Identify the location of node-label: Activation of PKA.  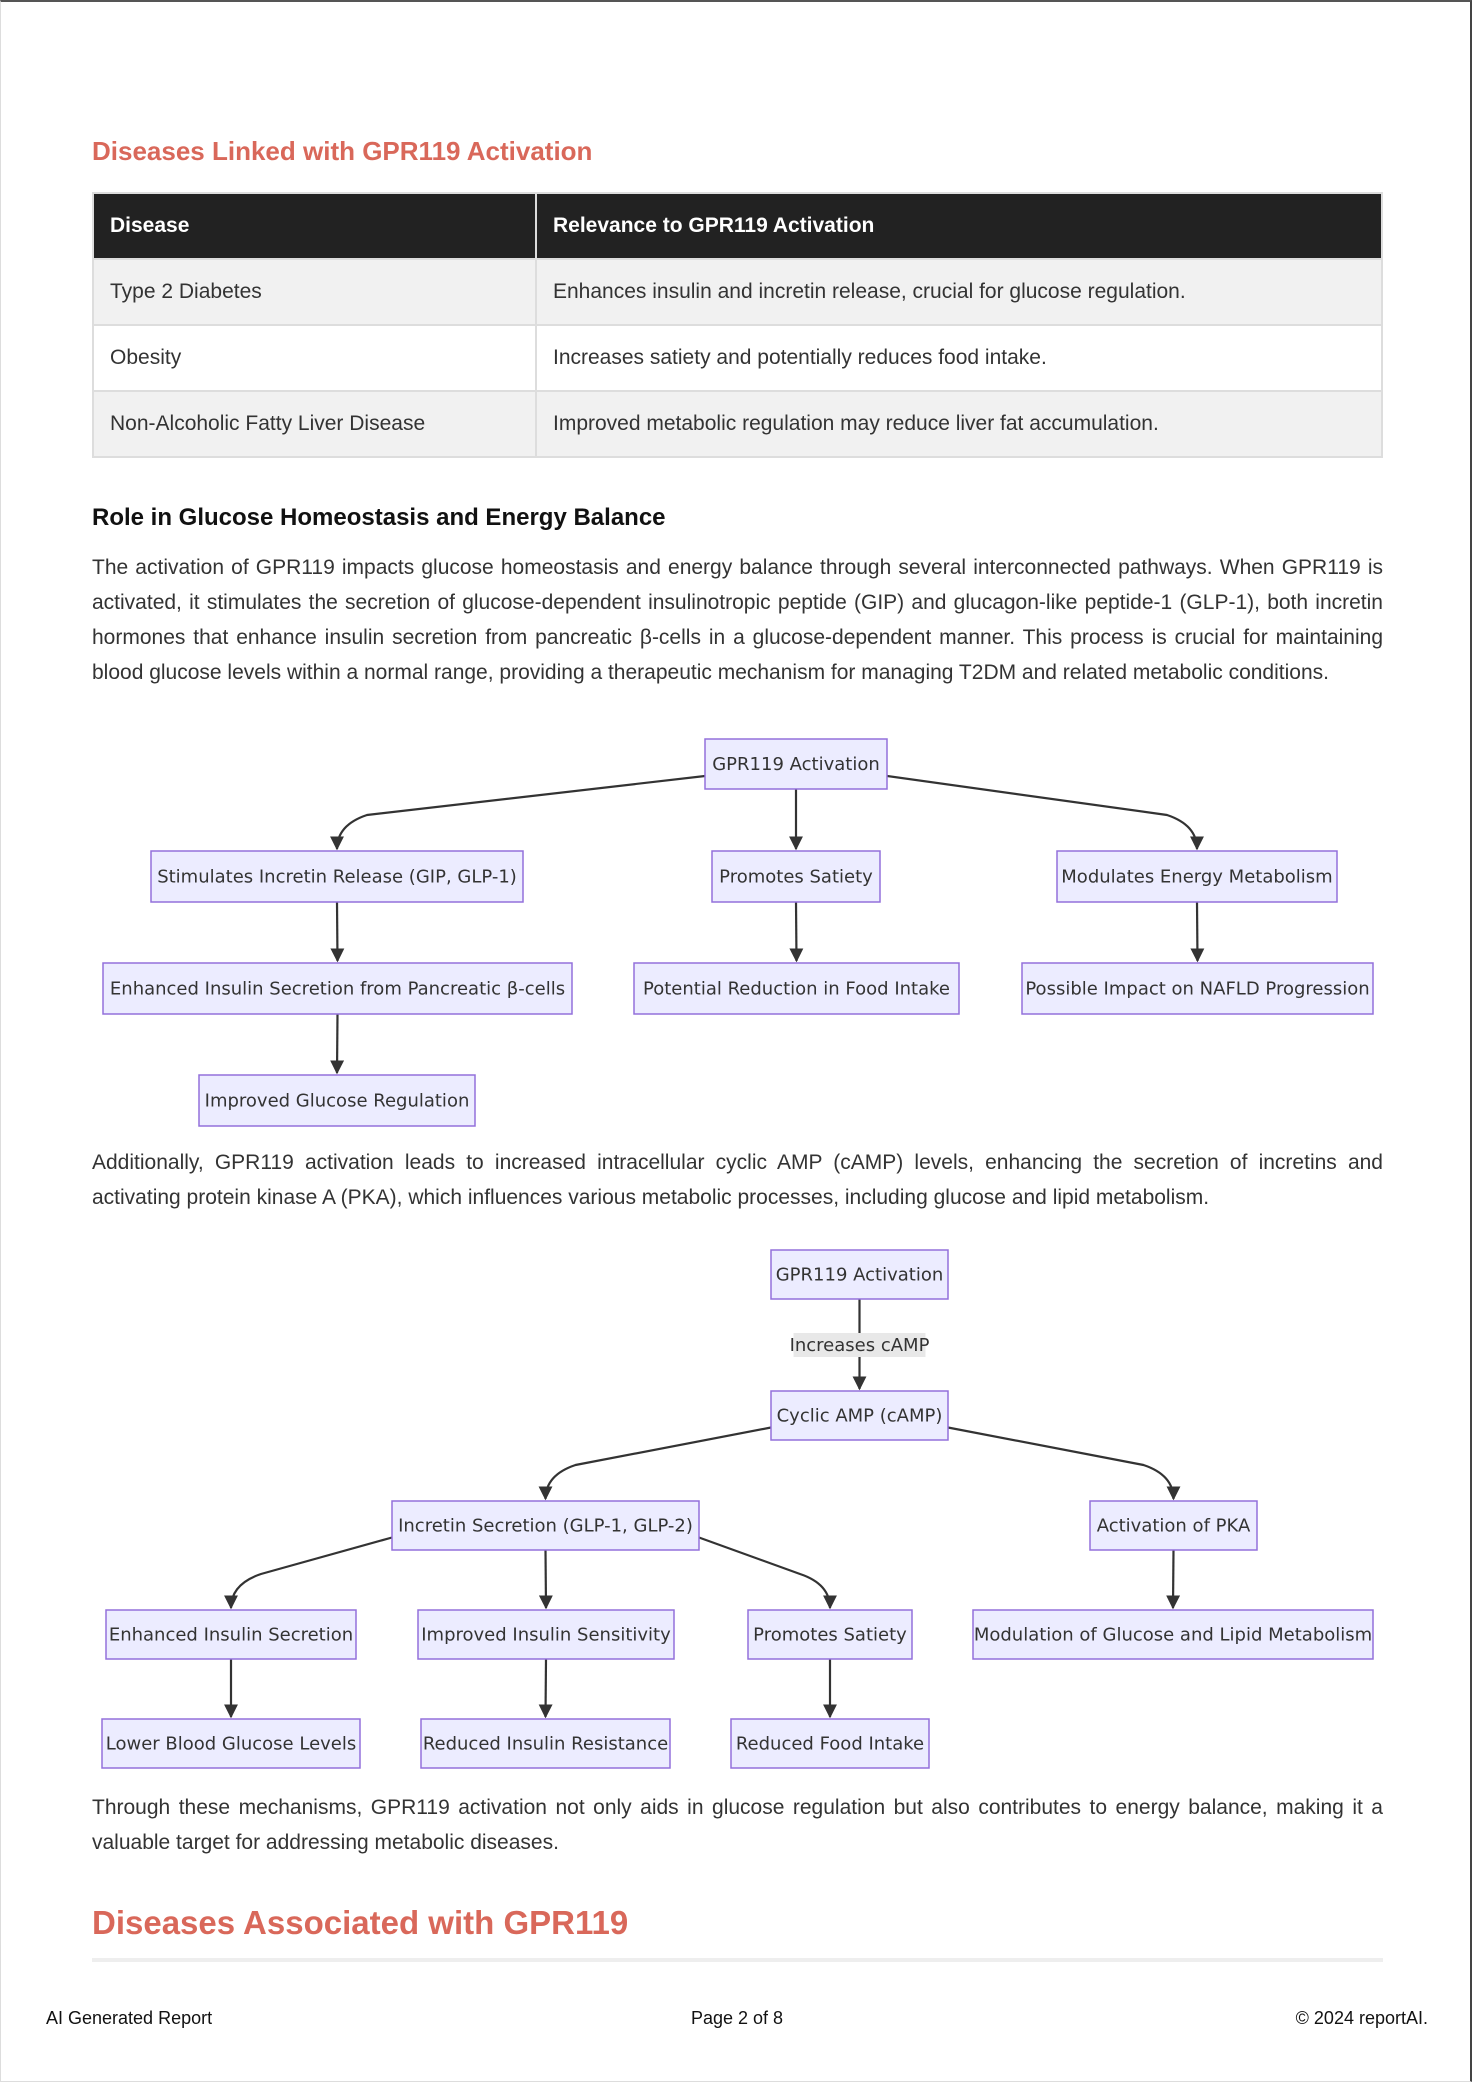
(1174, 1526).